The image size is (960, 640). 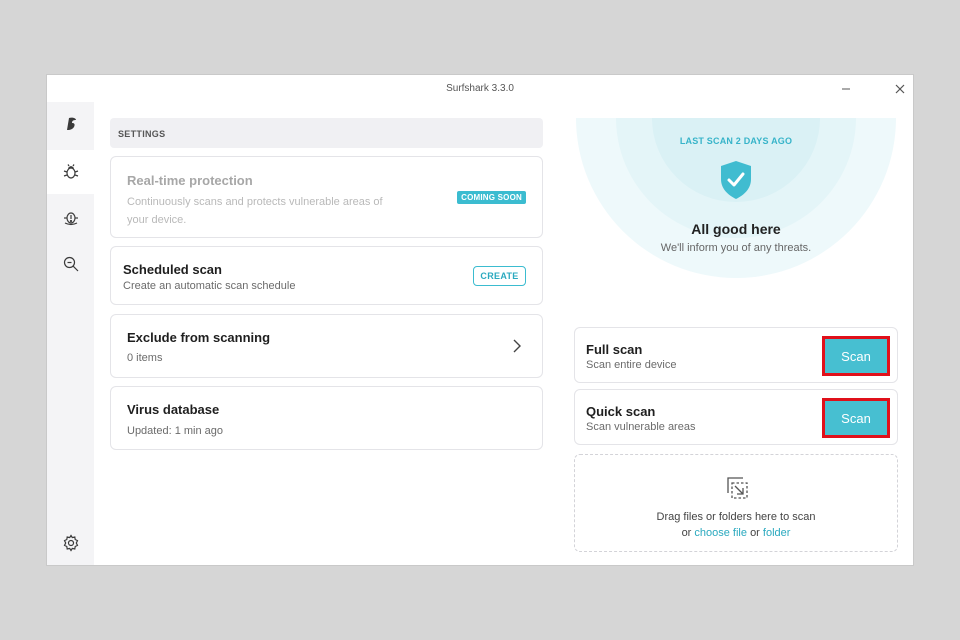 What do you see at coordinates (517, 346) in the screenshot?
I see `chevron-right-icon` at bounding box center [517, 346].